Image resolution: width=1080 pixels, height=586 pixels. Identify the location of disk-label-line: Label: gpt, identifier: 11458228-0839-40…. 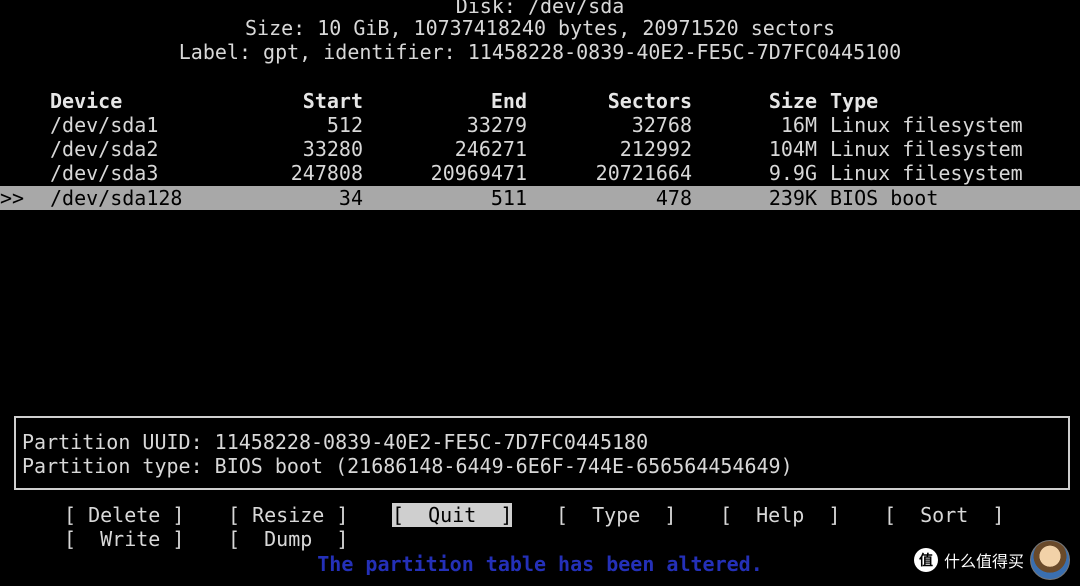
(540, 52).